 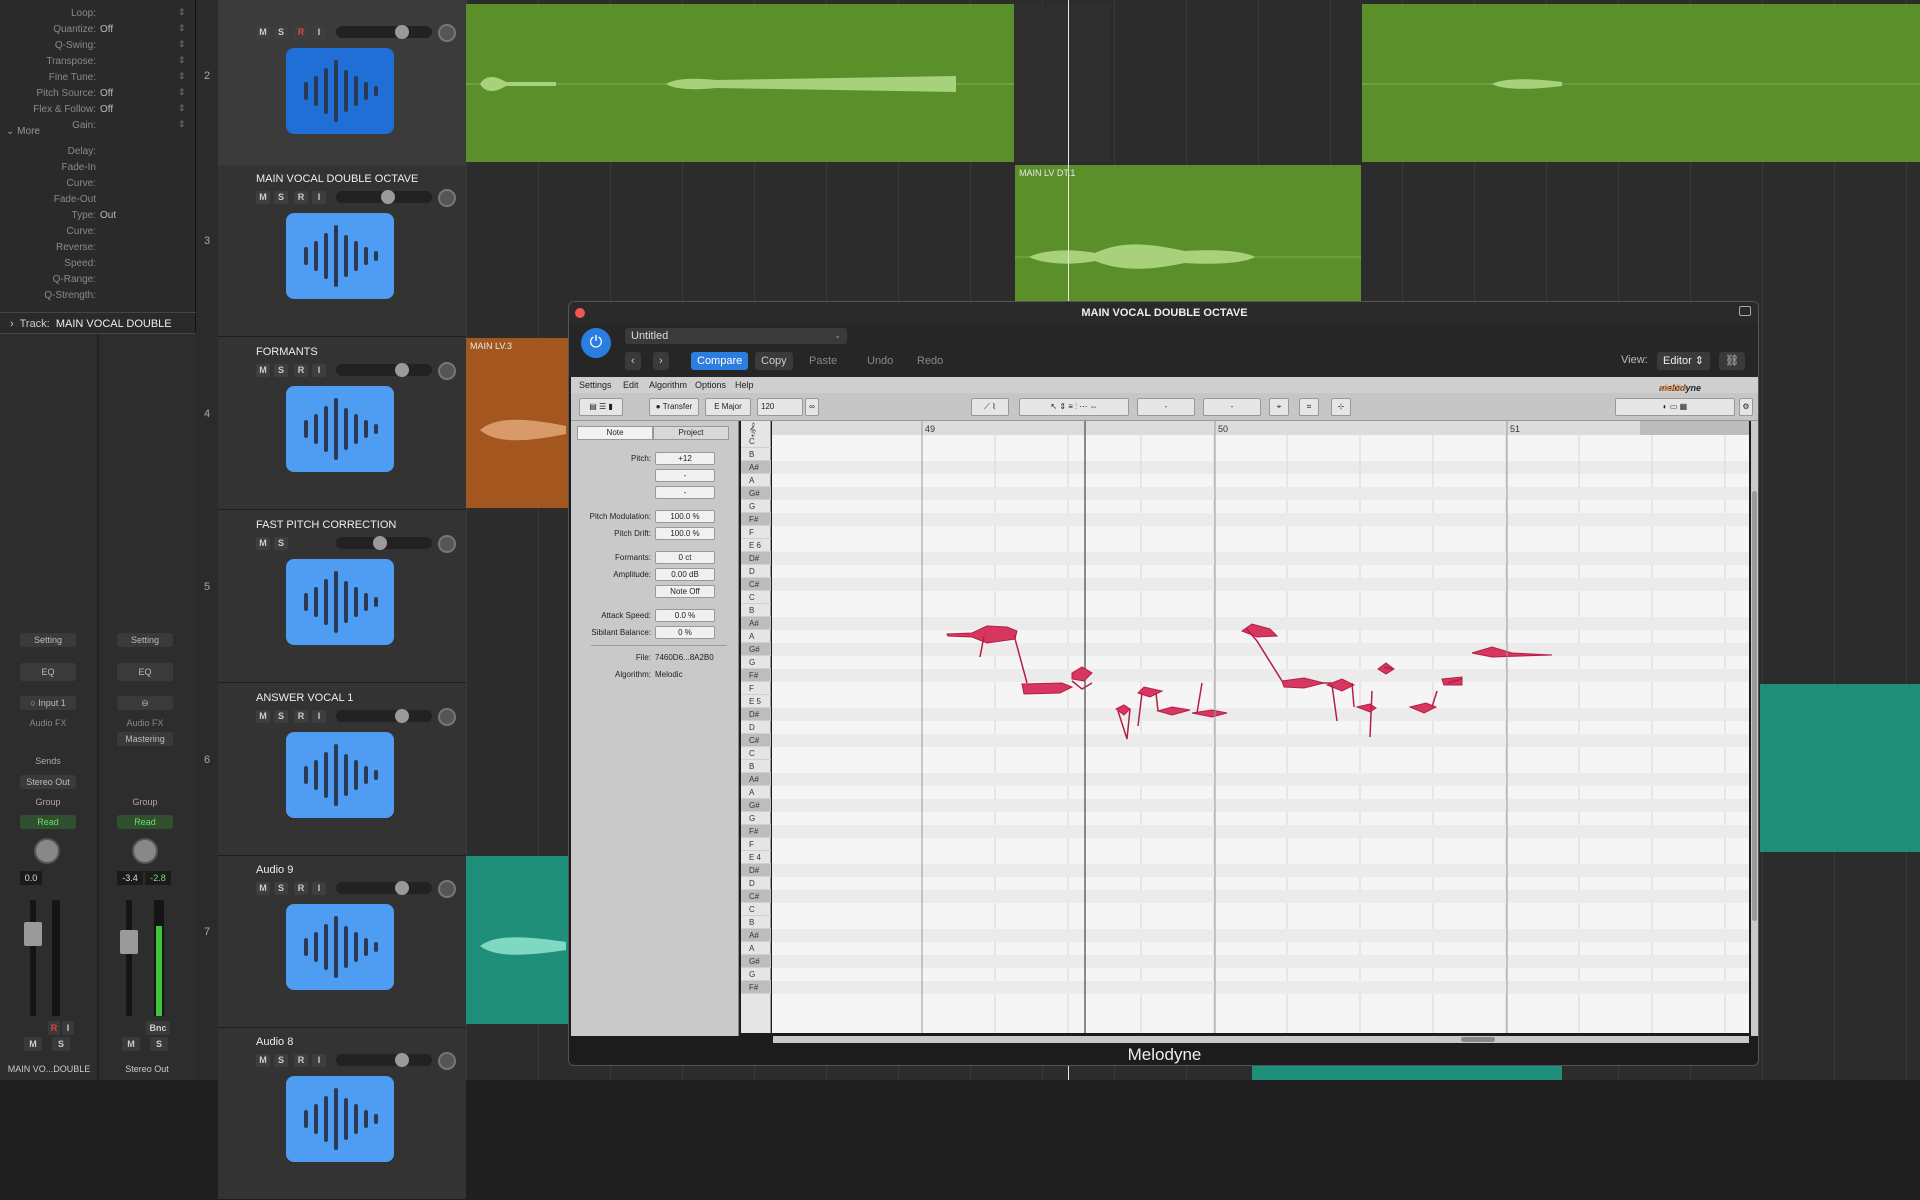 I want to click on inspector-row: Fine Tune: ⇕, so click(x=98, y=78).